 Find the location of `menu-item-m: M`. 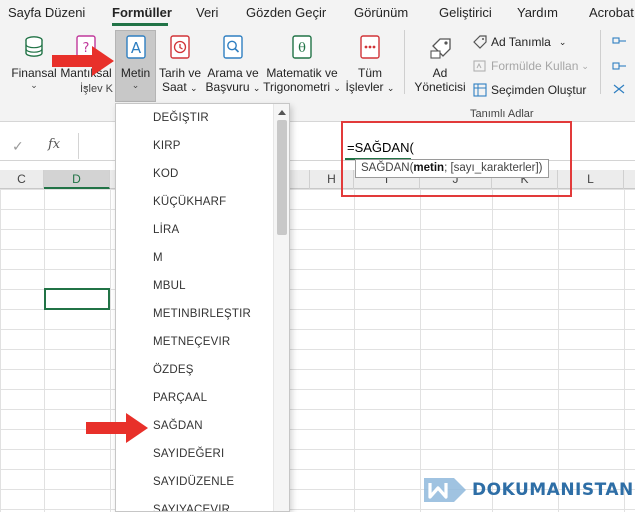

menu-item-m: M is located at coordinates (158, 258).